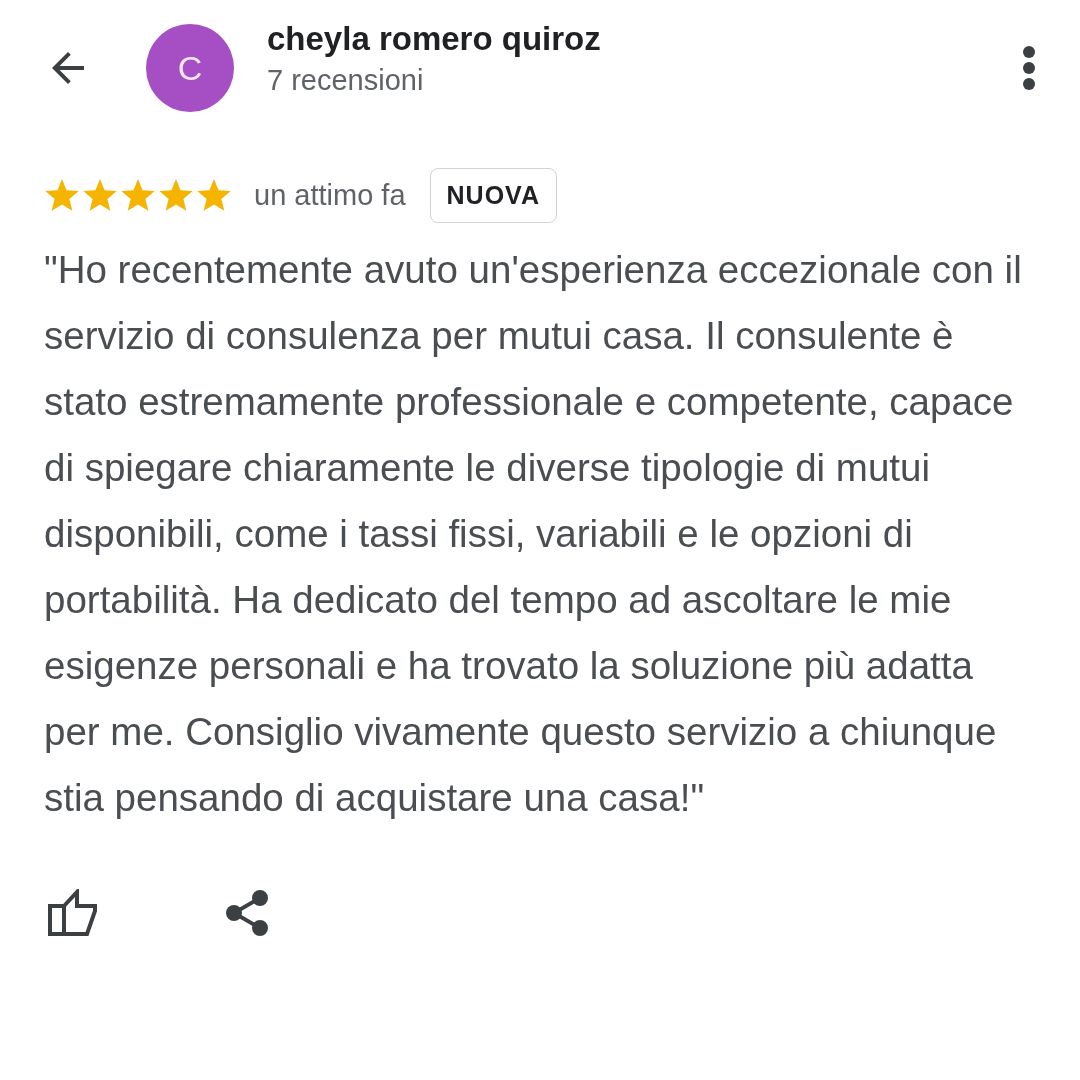  I want to click on reviewer-name: cheyla romero quiroz, so click(434, 38).